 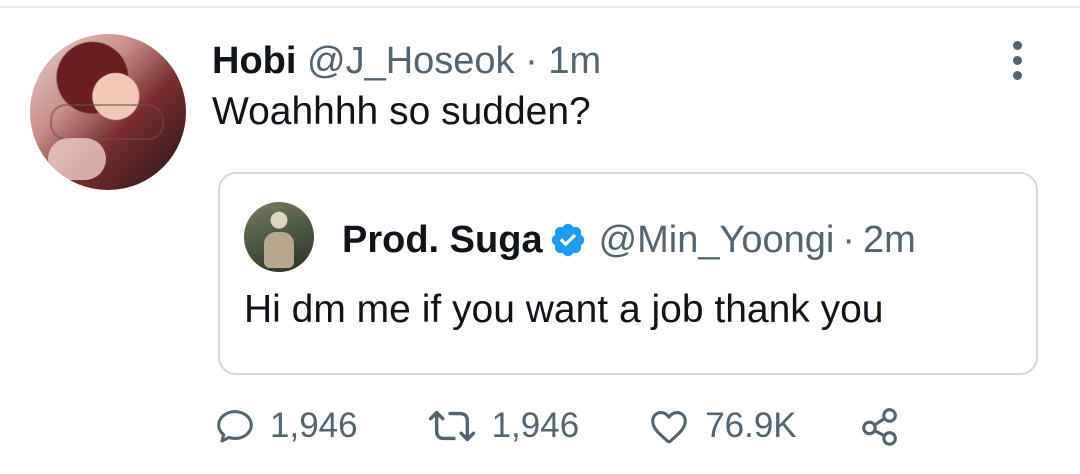 I want to click on top-divider, so click(x=540, y=7).